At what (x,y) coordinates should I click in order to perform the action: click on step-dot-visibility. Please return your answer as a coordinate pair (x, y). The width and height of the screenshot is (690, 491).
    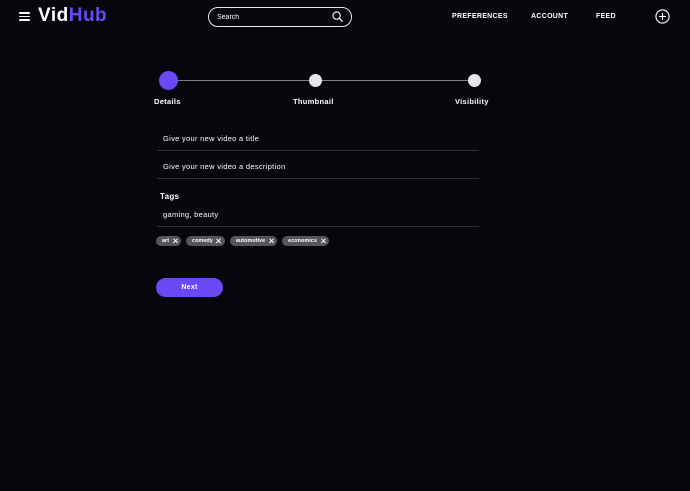
    Looking at the image, I should click on (474, 80).